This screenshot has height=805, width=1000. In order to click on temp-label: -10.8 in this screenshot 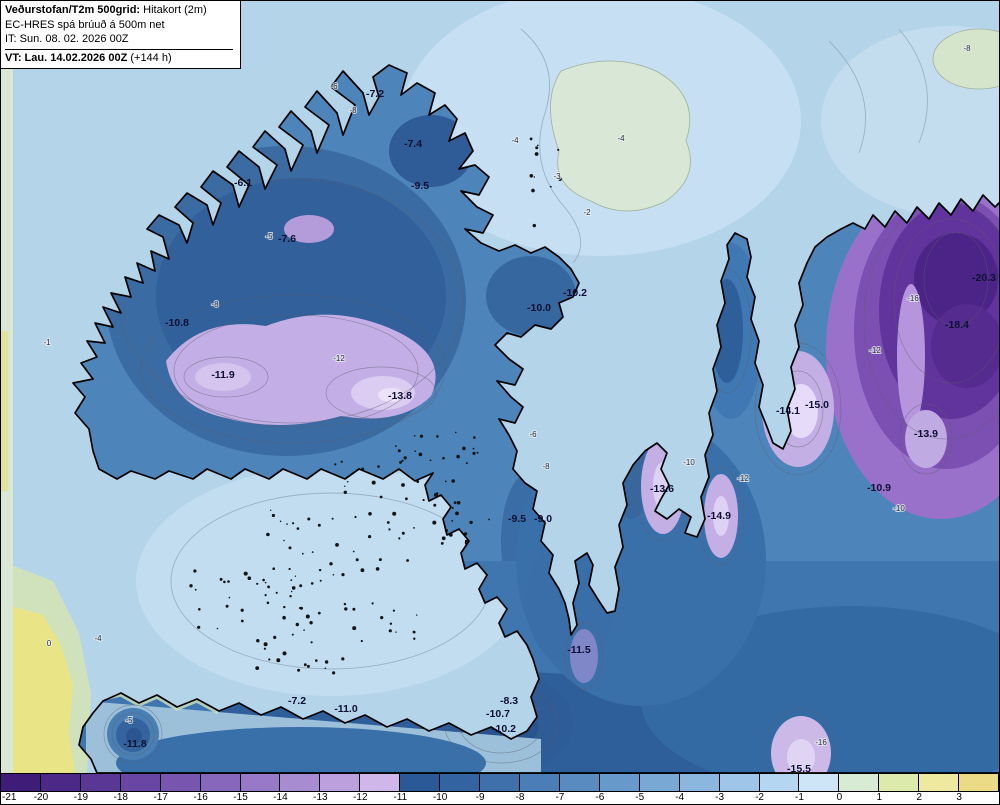, I will do `click(177, 323)`.